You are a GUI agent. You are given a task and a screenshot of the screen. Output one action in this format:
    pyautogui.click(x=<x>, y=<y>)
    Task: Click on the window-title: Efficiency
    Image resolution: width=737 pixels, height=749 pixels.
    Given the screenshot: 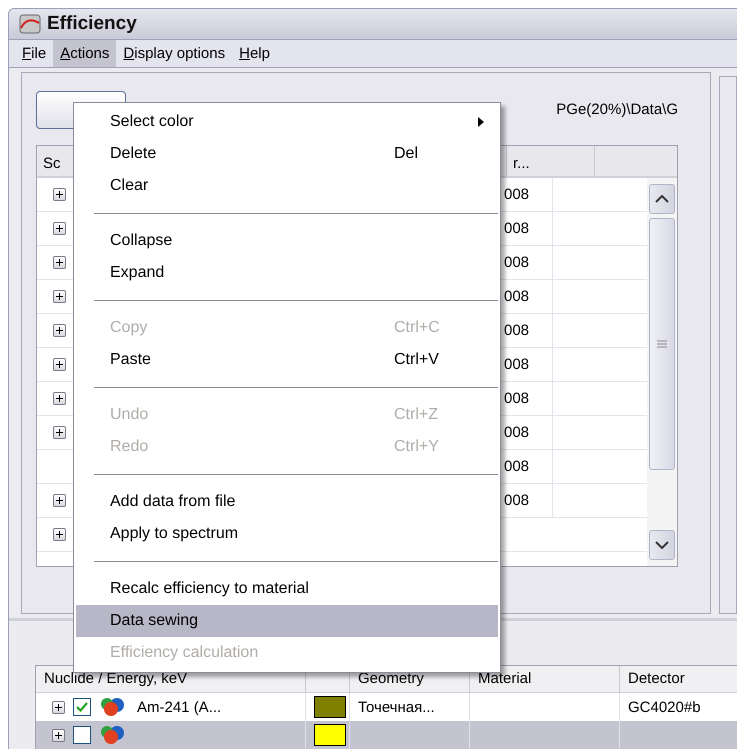 What is the action you would take?
    pyautogui.click(x=92, y=23)
    